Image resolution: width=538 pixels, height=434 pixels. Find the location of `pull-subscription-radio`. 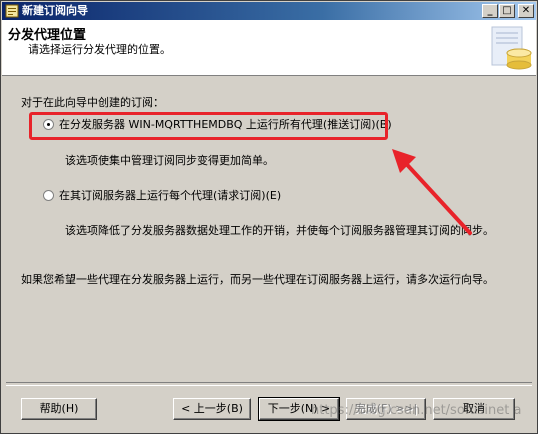

pull-subscription-radio is located at coordinates (48, 195).